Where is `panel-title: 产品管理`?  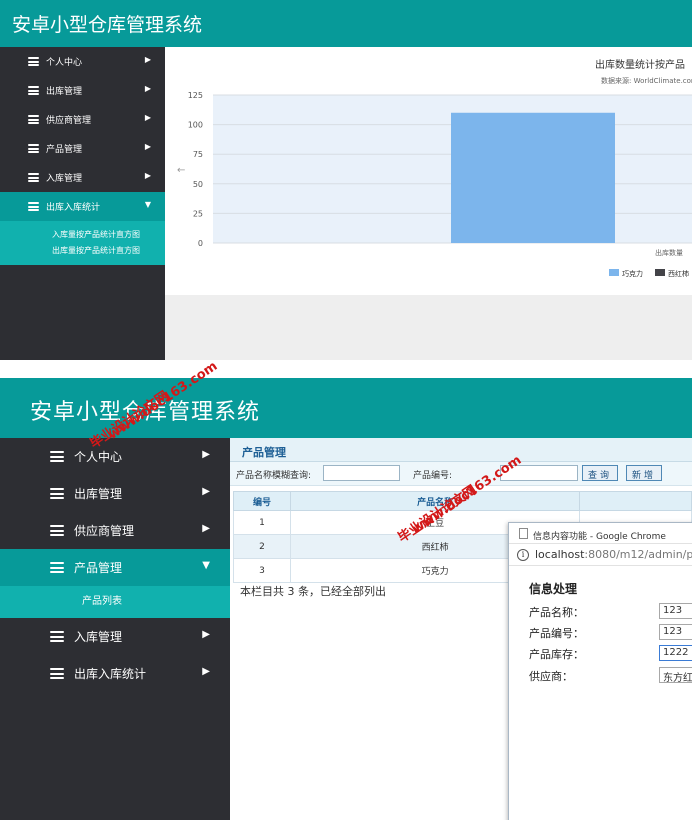 panel-title: 产品管理 is located at coordinates (461, 450).